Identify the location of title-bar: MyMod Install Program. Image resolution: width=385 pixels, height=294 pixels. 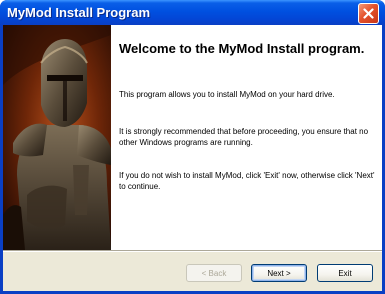
(192, 12).